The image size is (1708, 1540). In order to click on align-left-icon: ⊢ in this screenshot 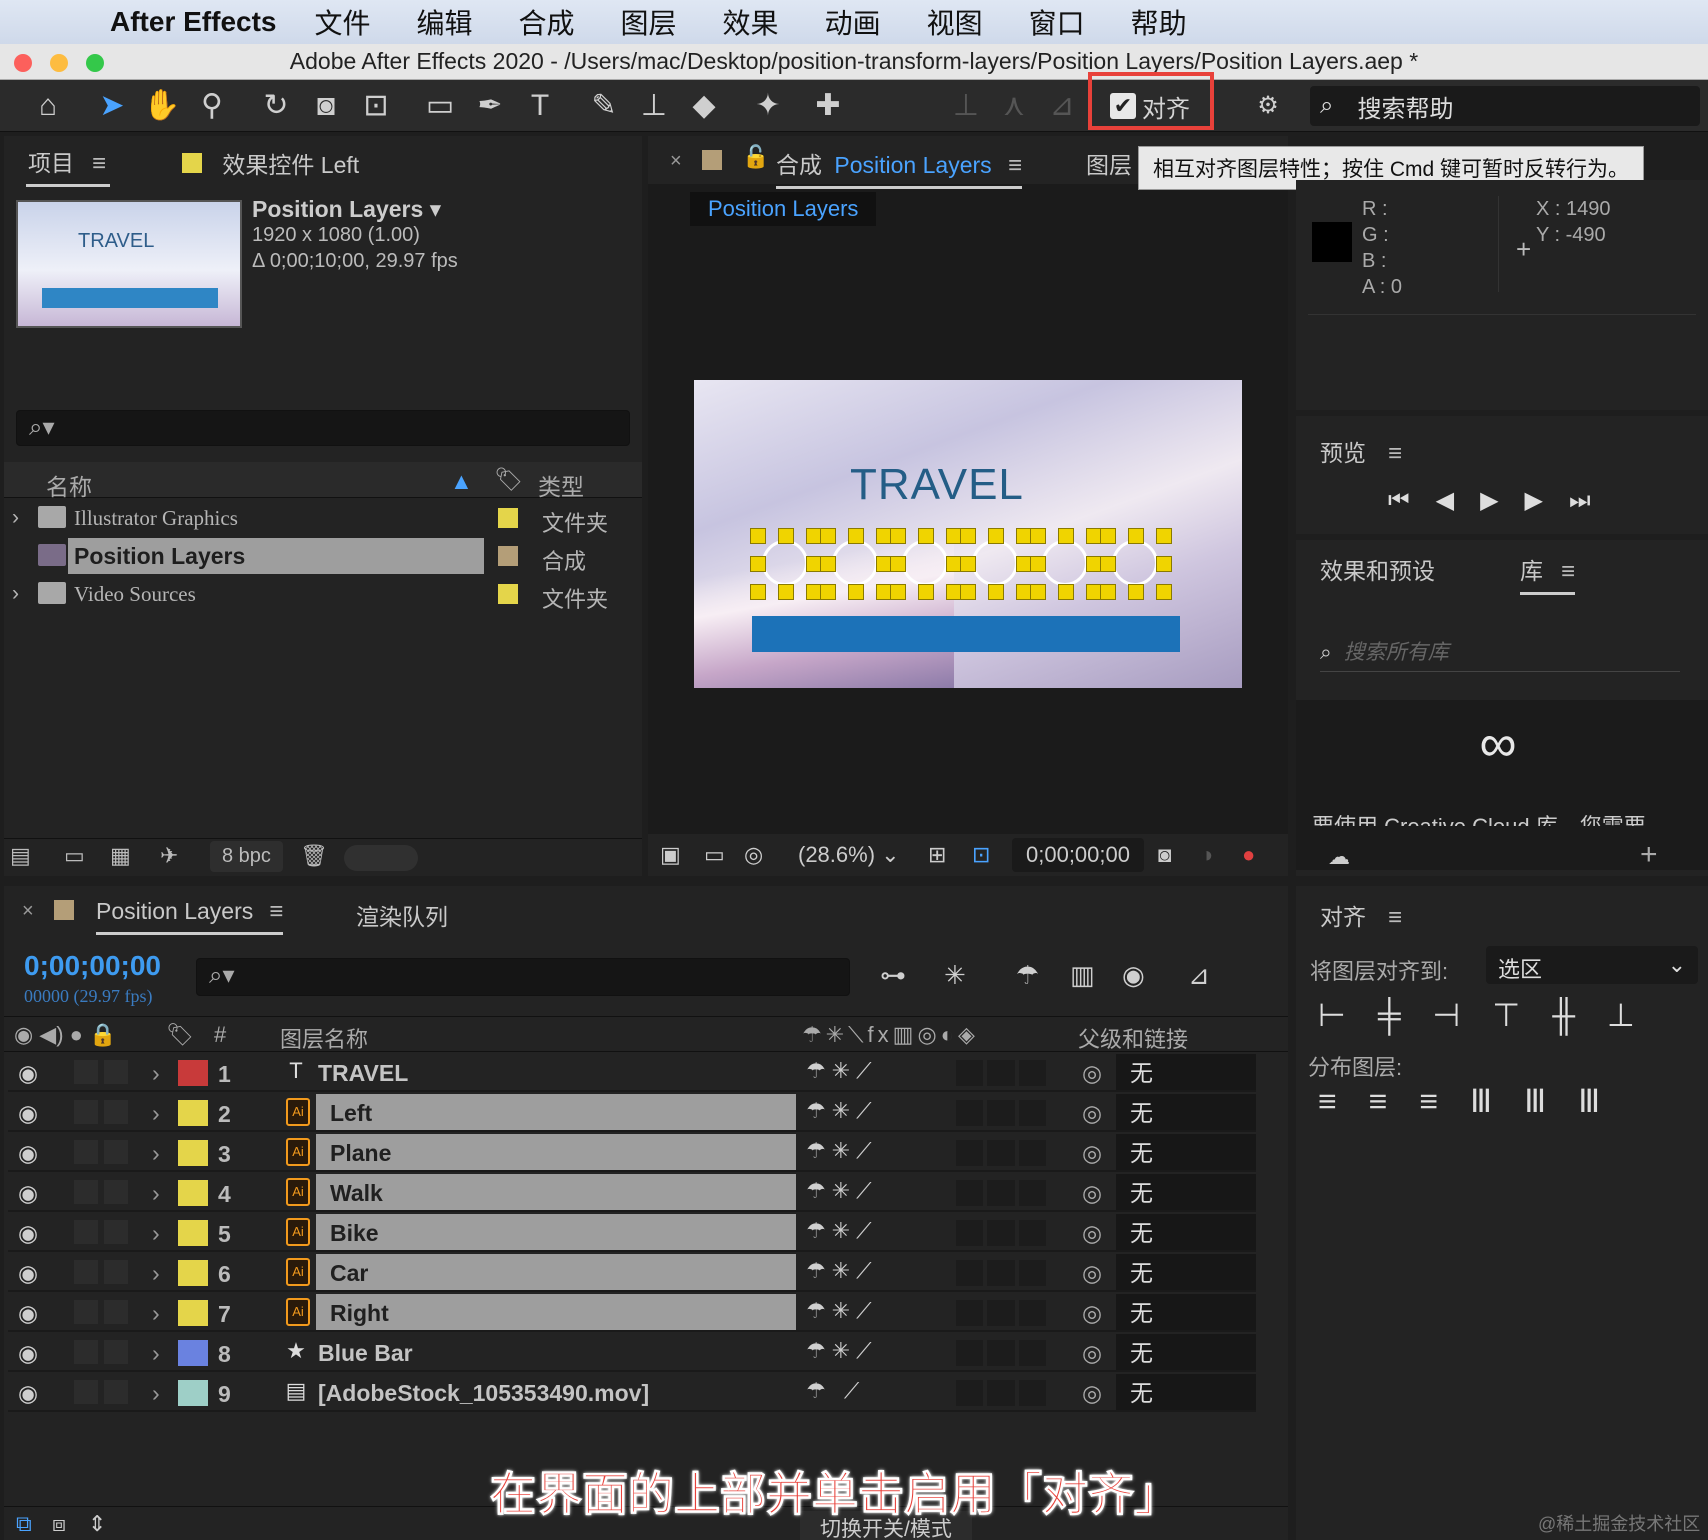, I will do `click(1348, 1015)`.